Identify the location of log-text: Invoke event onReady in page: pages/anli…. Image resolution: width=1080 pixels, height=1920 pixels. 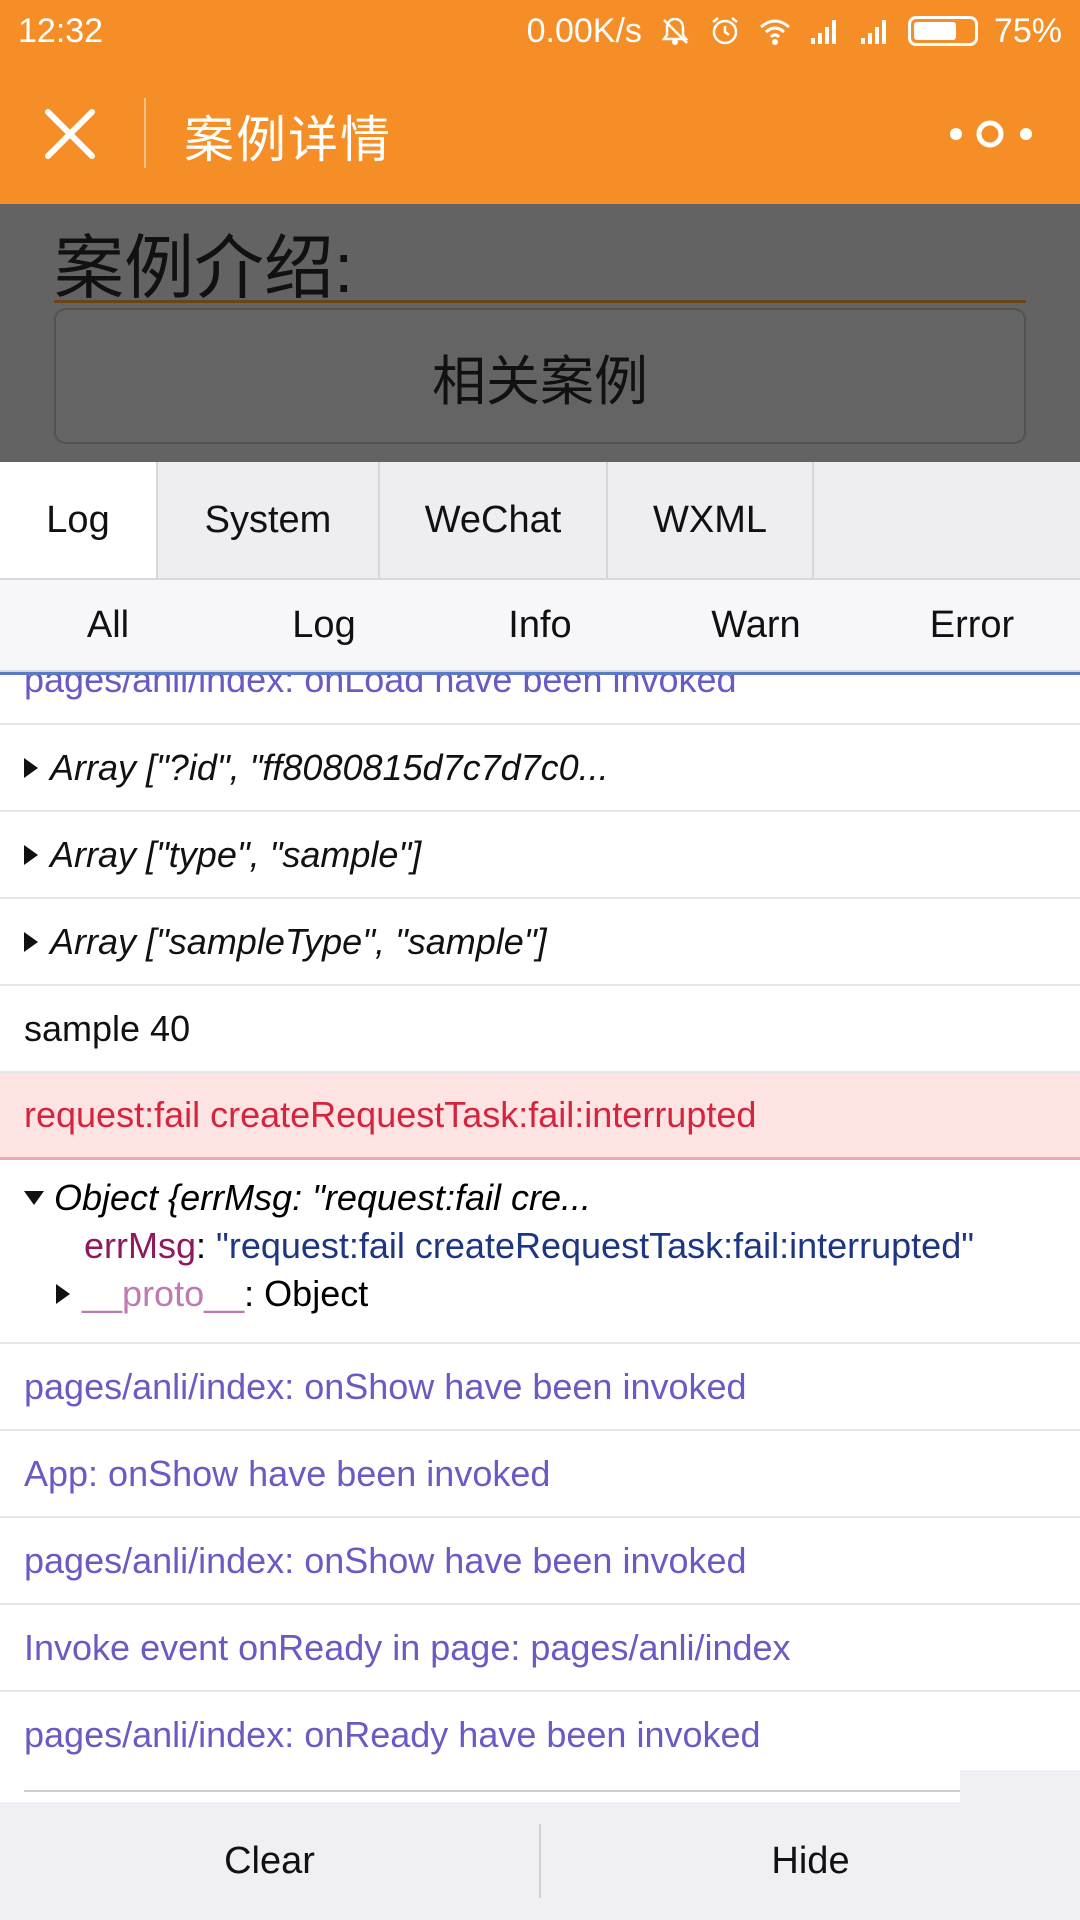
(407, 1647).